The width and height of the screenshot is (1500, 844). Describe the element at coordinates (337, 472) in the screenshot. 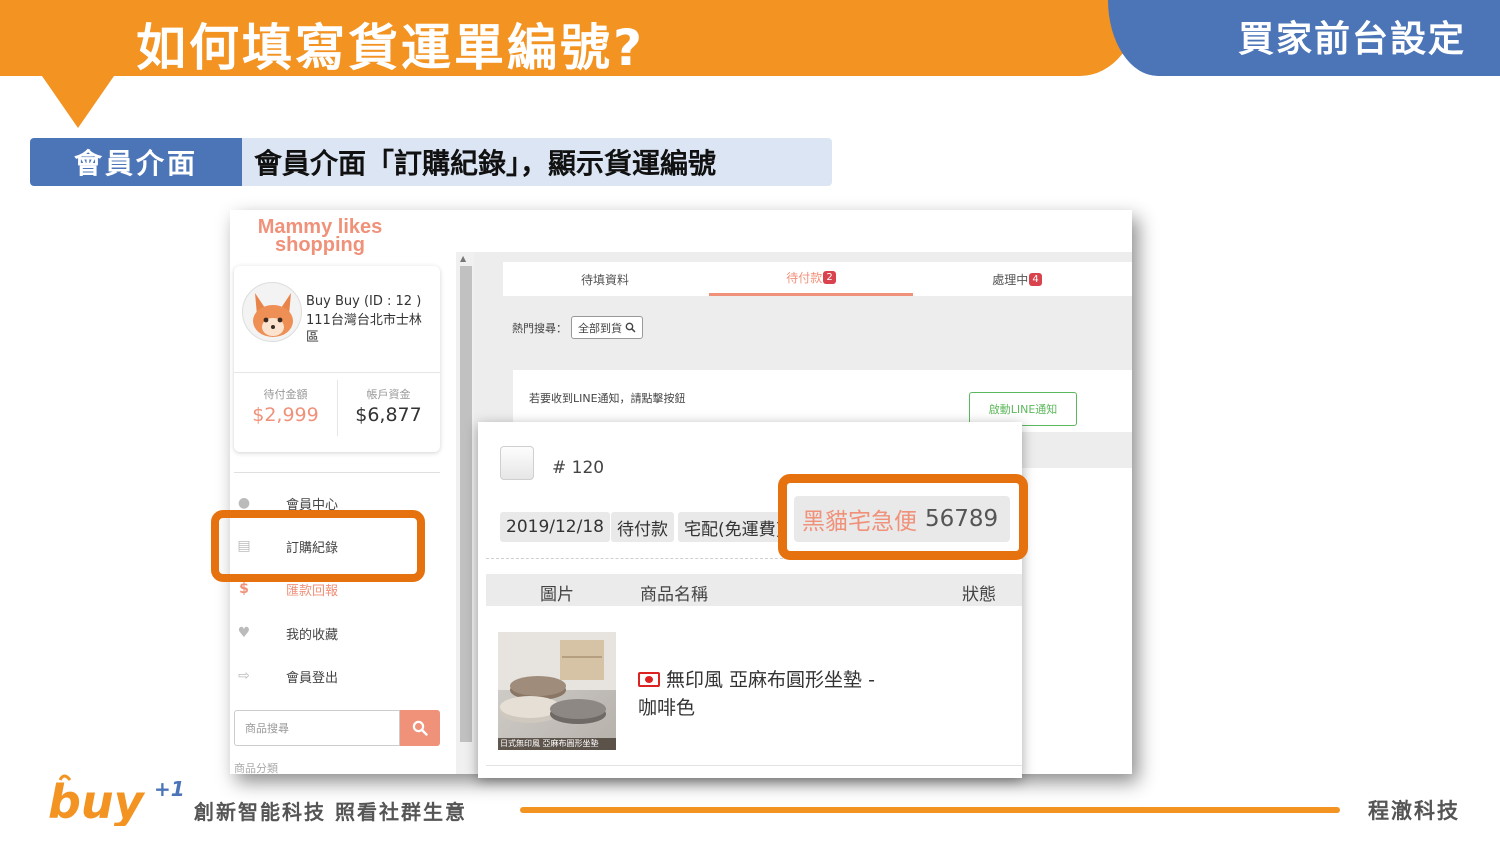

I see `sidebar-divider` at that location.